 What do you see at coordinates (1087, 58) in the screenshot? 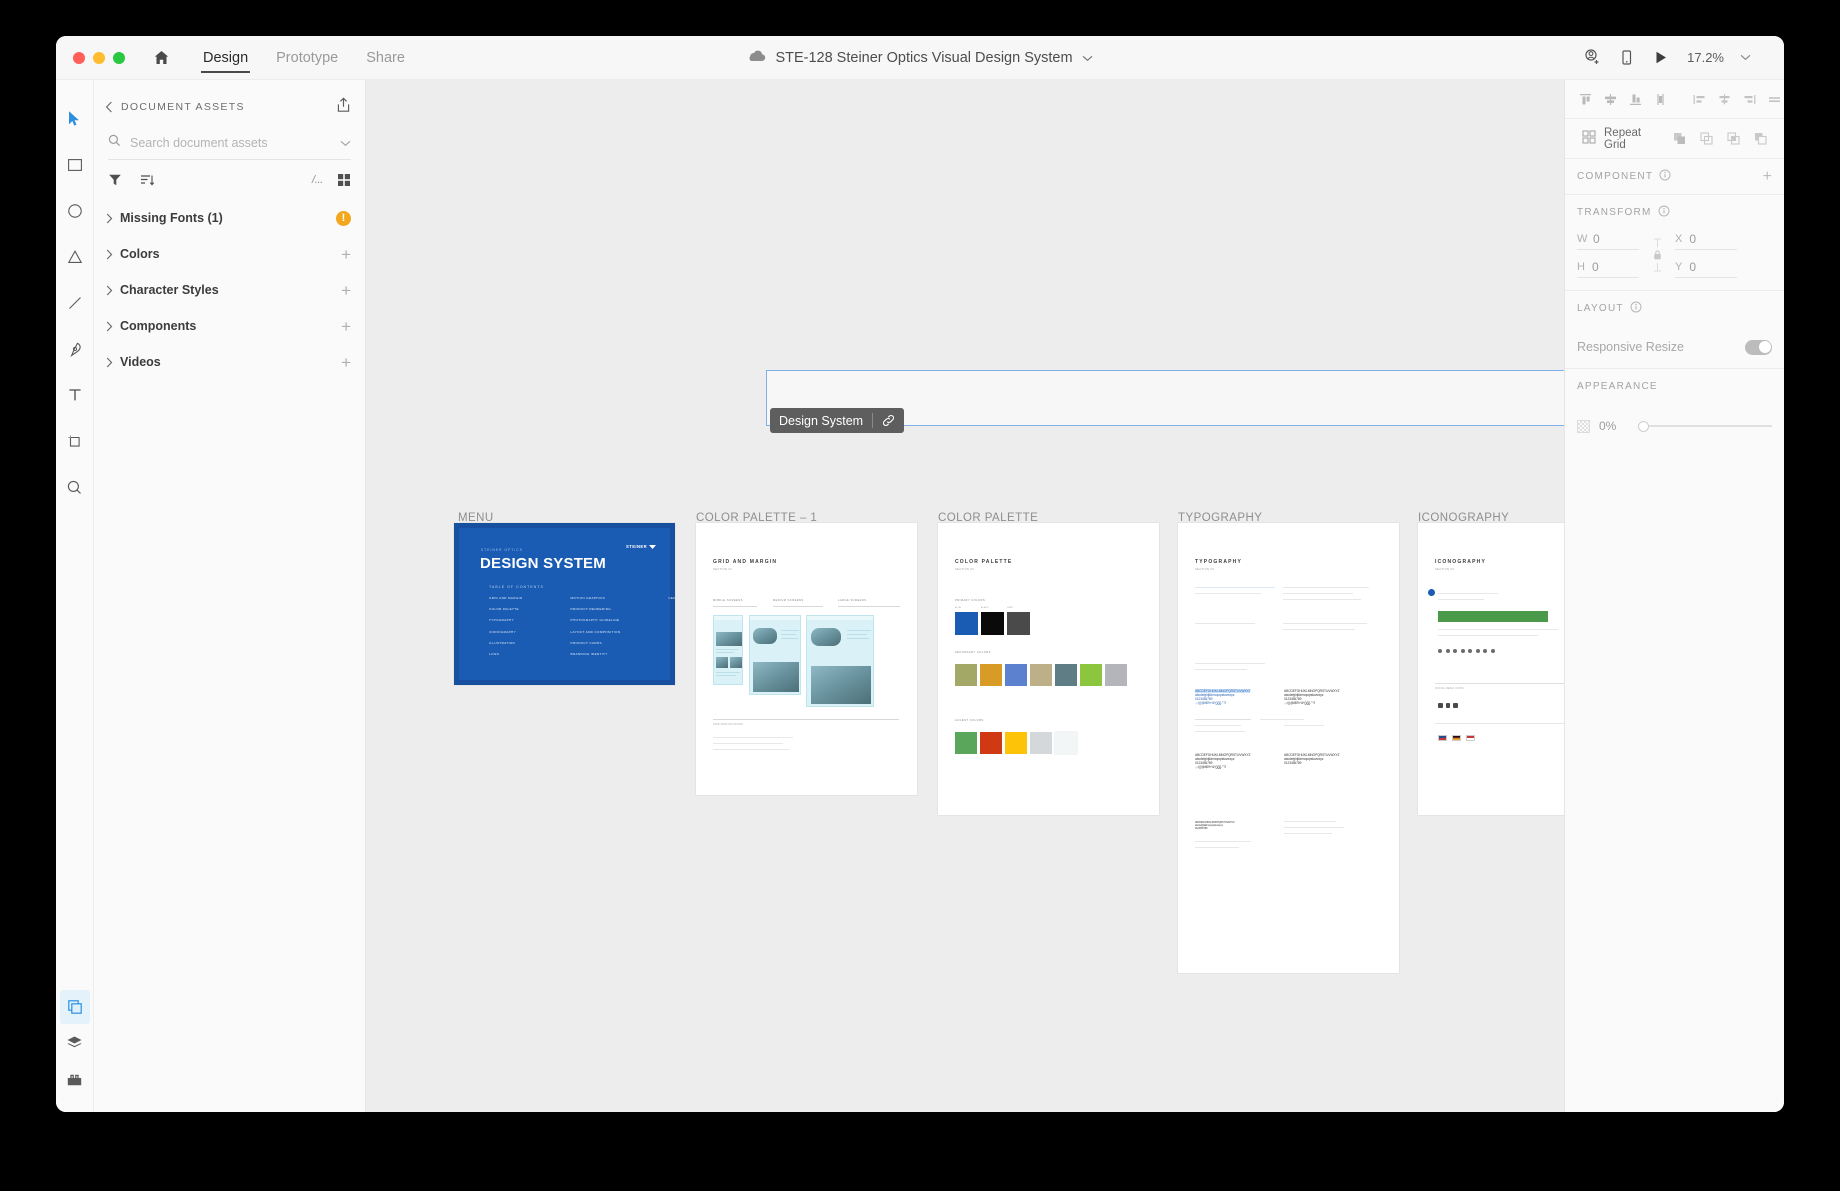
I see `chevron-down-icon` at bounding box center [1087, 58].